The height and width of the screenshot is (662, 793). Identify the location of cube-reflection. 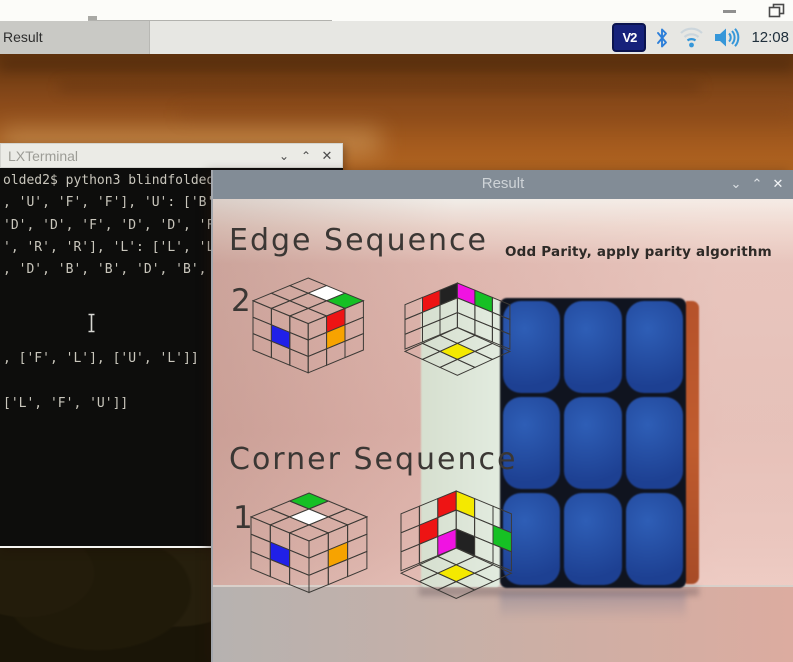
(593, 606).